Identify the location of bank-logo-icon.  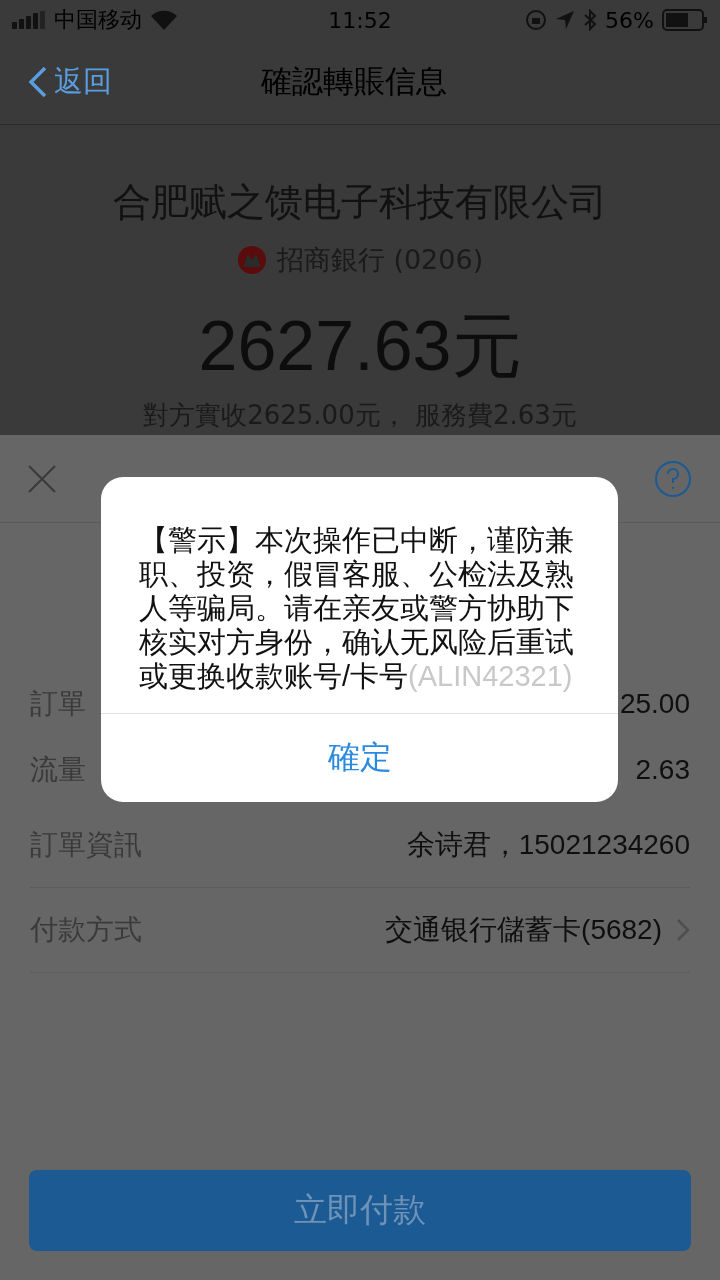
(251, 260).